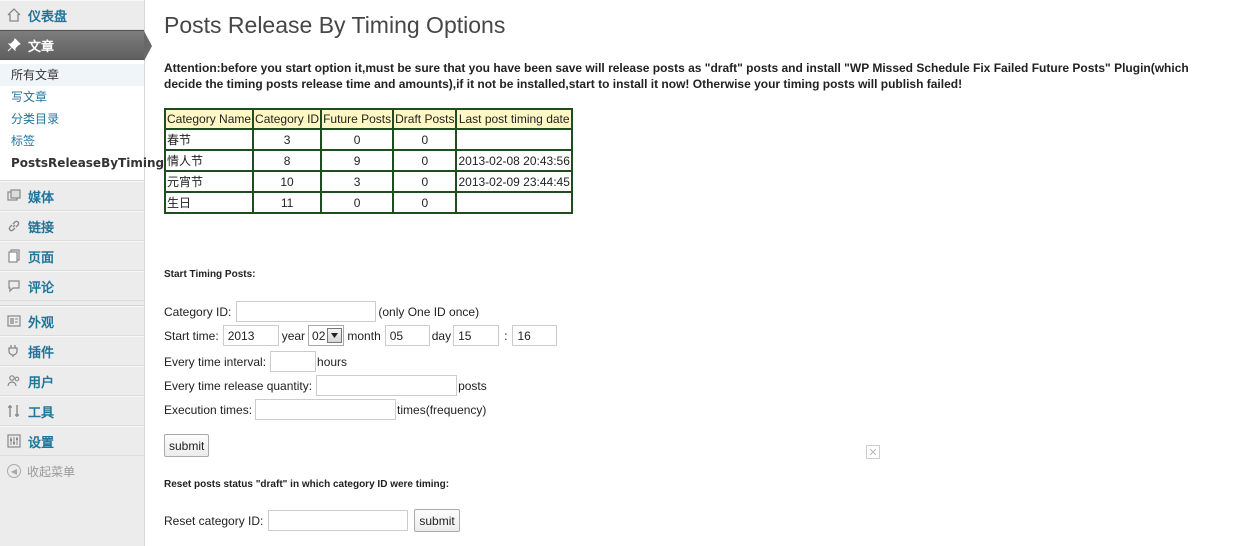 This screenshot has height=546, width=1237. I want to click on quantity-label: Every time release quantity:, so click(238, 385).